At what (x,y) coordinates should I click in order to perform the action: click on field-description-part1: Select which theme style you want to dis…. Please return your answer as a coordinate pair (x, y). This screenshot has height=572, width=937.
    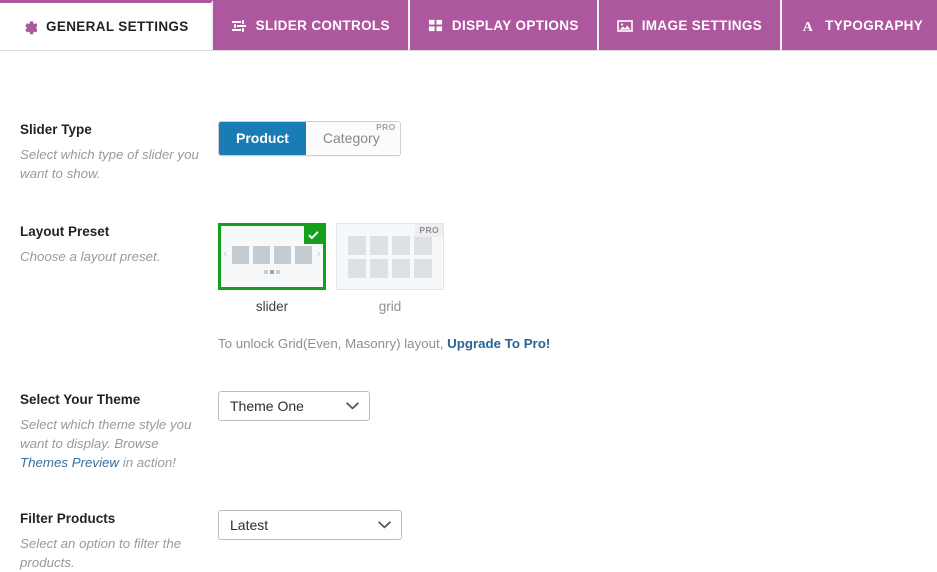
    Looking at the image, I should click on (106, 433).